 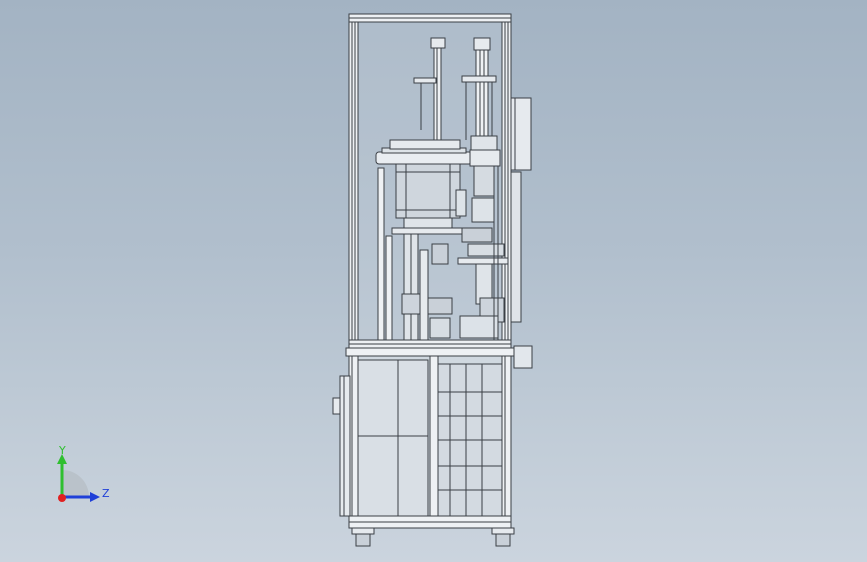 What do you see at coordinates (62, 450) in the screenshot?
I see `y-axis-label: Y` at bounding box center [62, 450].